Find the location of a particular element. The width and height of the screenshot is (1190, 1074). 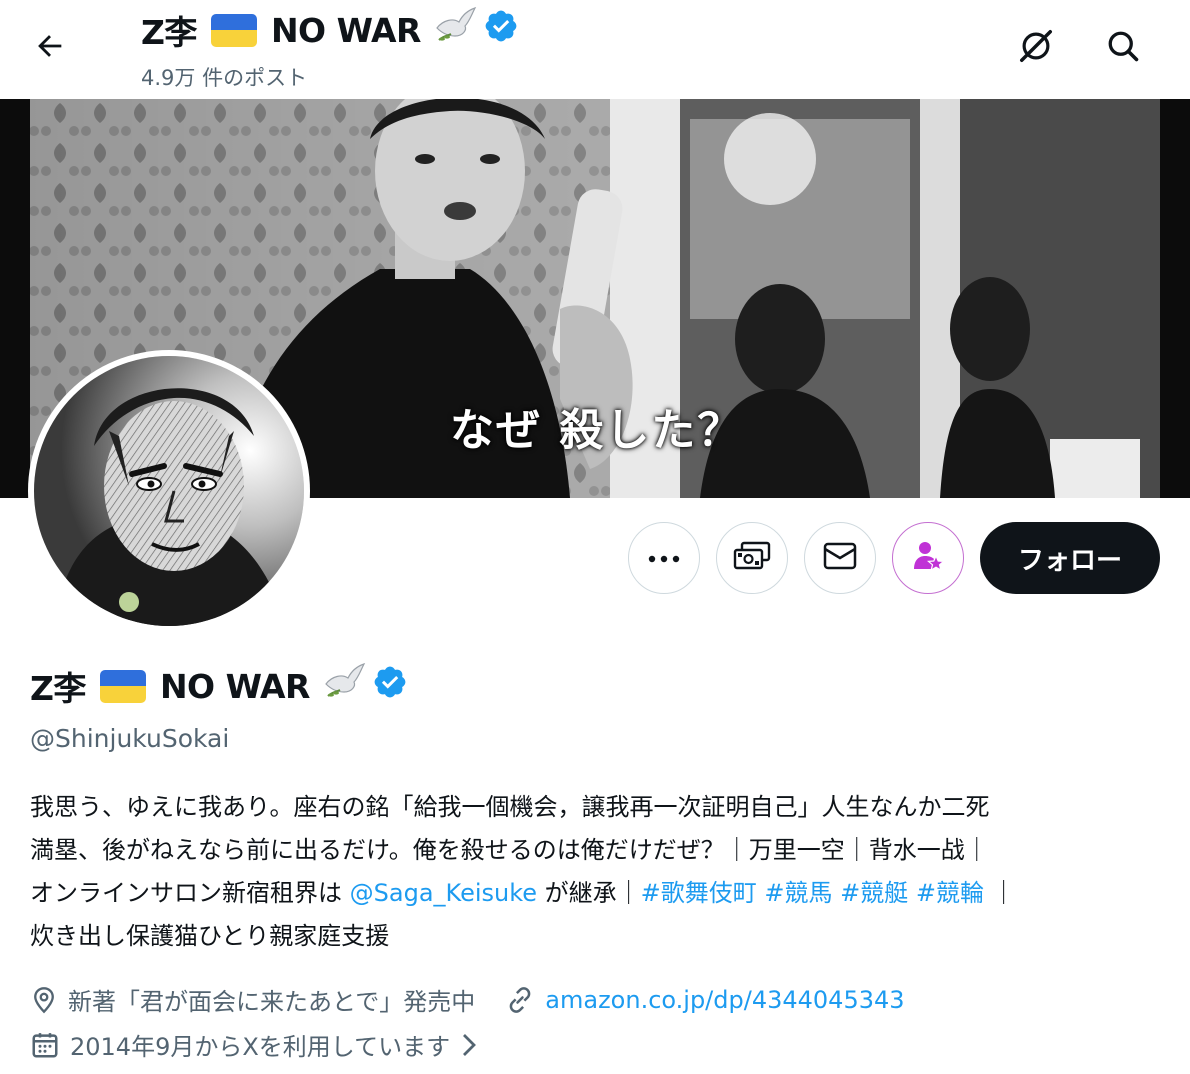

back-arrow-icon is located at coordinates (50, 48).